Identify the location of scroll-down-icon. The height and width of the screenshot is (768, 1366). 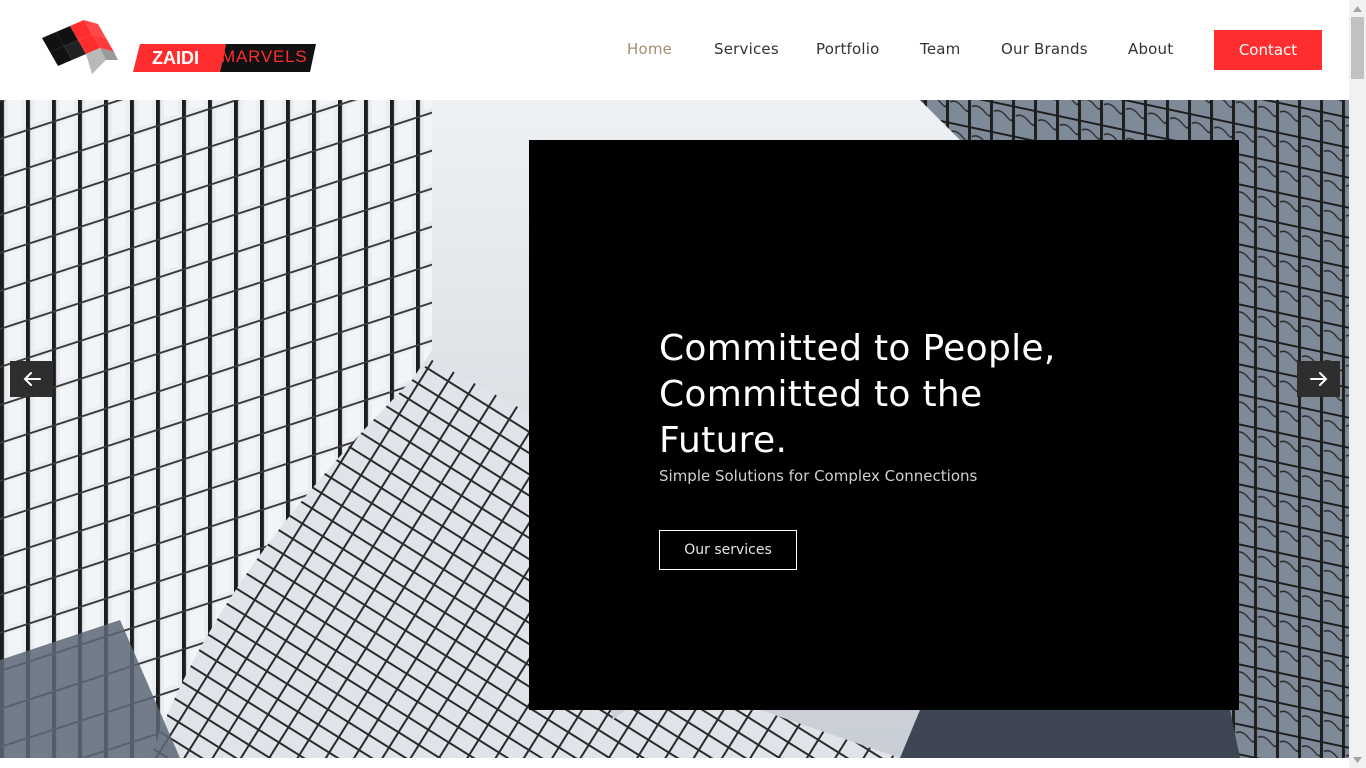
(1357, 759).